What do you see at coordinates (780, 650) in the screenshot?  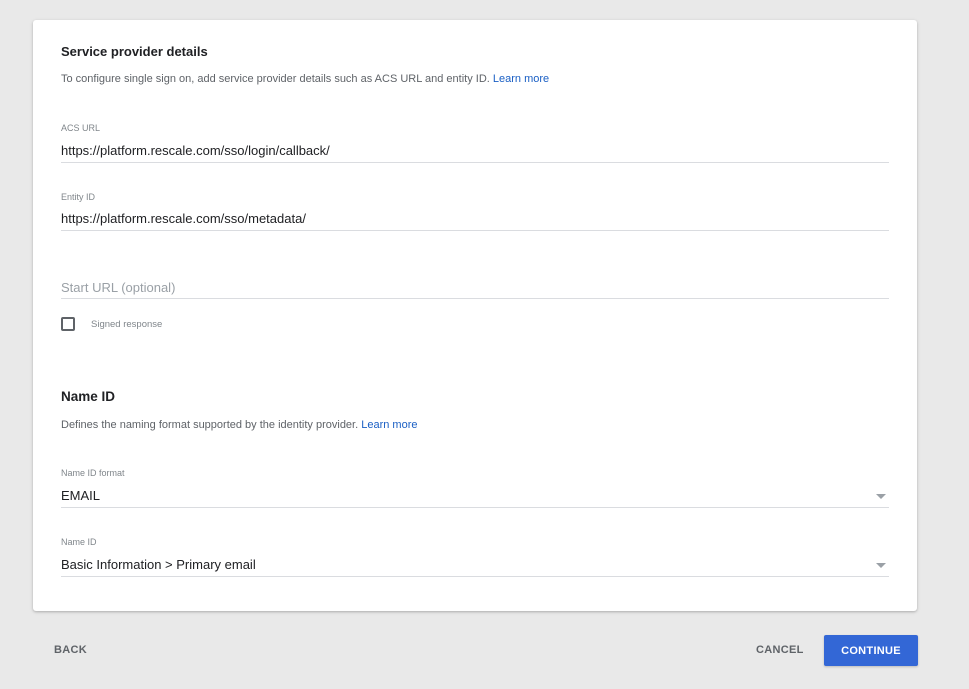 I see `cancel-button: CANCEL` at bounding box center [780, 650].